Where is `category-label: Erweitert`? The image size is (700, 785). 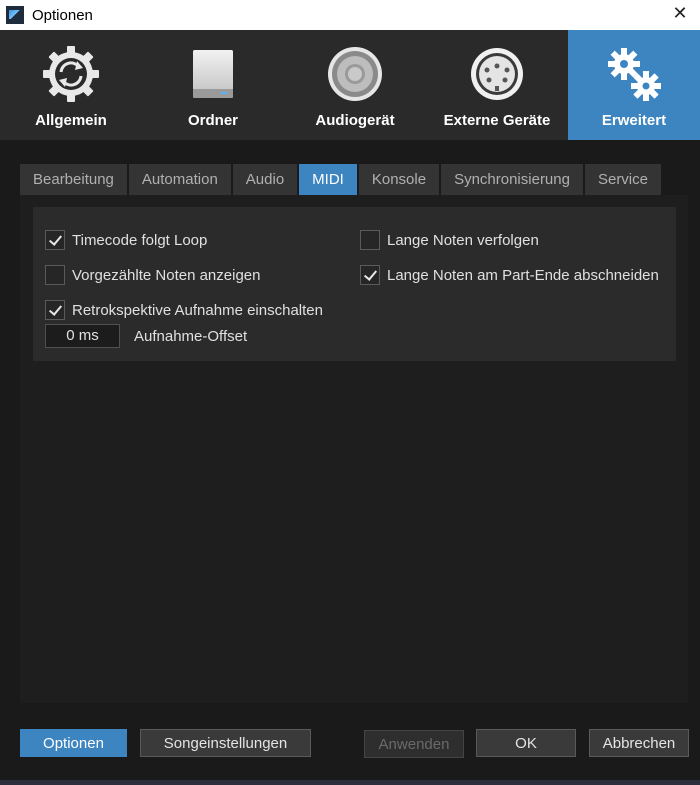 category-label: Erweitert is located at coordinates (634, 120).